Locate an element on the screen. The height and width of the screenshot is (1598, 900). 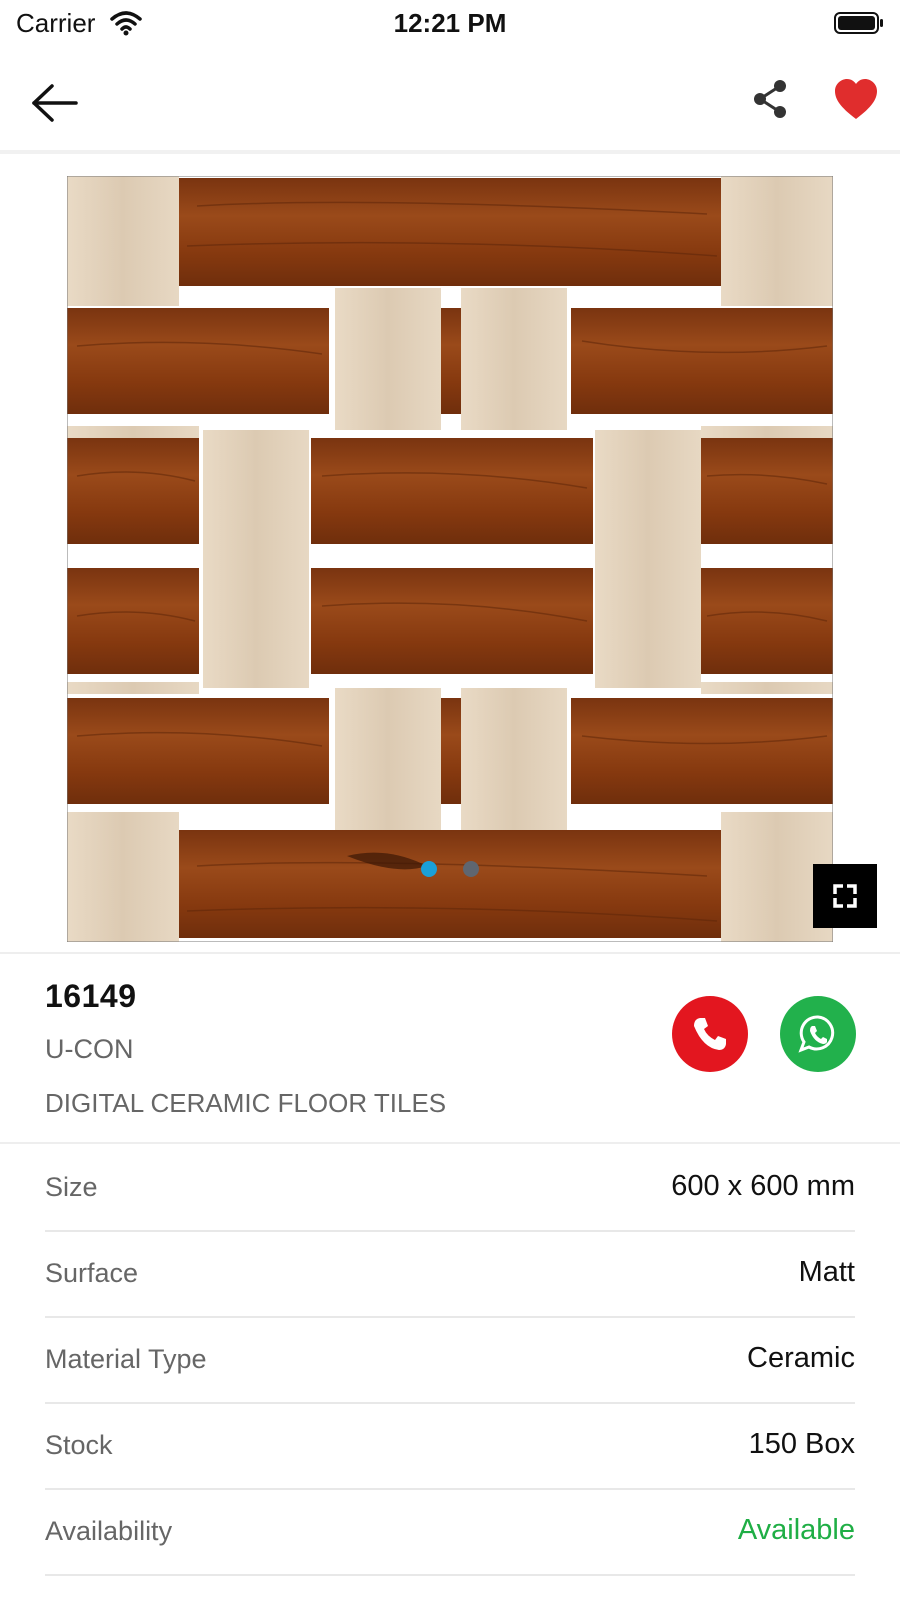
call-button is located at coordinates (710, 1034).